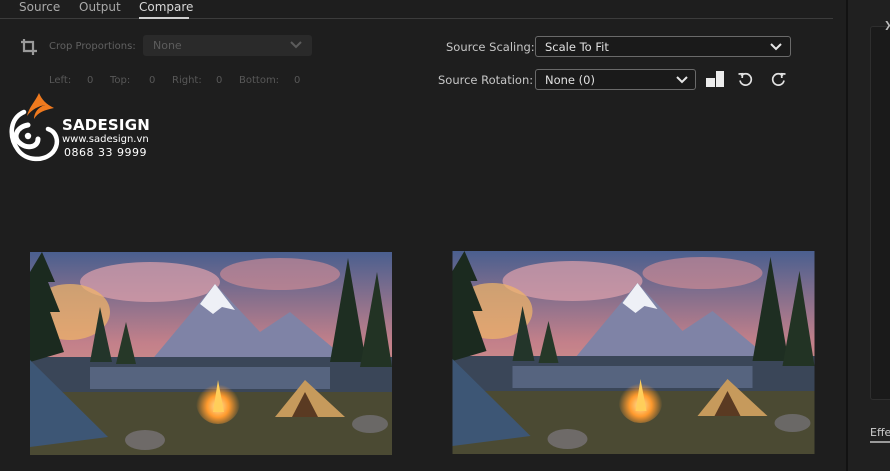  Describe the element at coordinates (887, 26) in the screenshot. I see `chevron-right-icon: ❯` at that location.